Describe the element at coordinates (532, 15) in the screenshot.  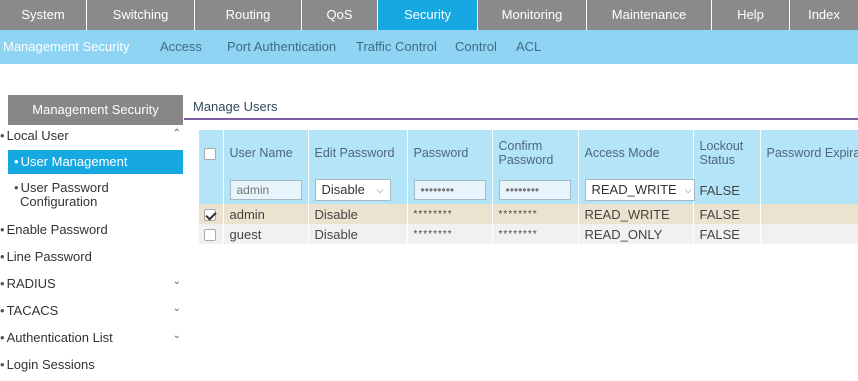
I see `tab-monitoring: Monitoring` at that location.